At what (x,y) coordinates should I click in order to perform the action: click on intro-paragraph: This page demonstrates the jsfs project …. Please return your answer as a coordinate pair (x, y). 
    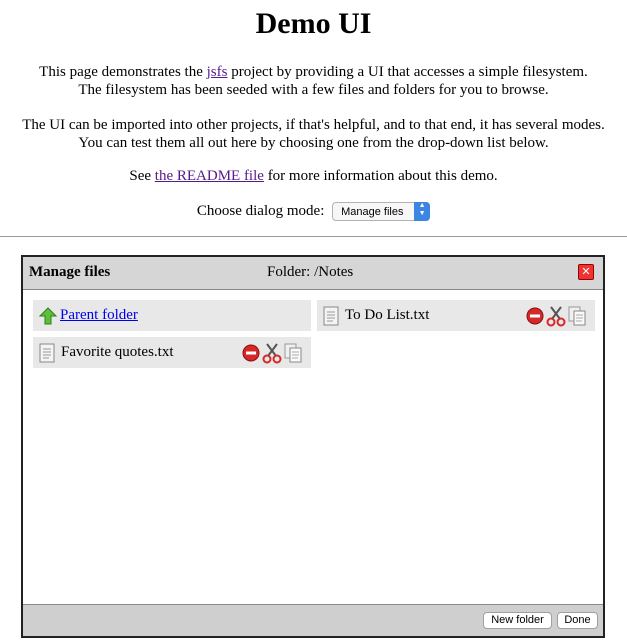
    Looking at the image, I should click on (313, 81).